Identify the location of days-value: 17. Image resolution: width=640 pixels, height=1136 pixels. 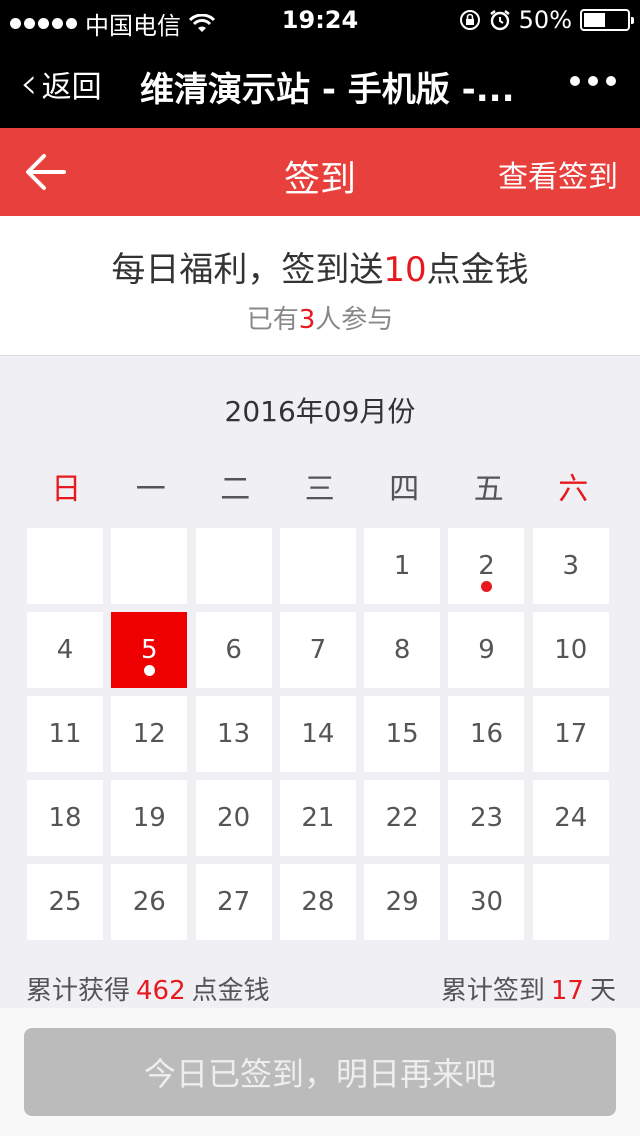
(567, 991).